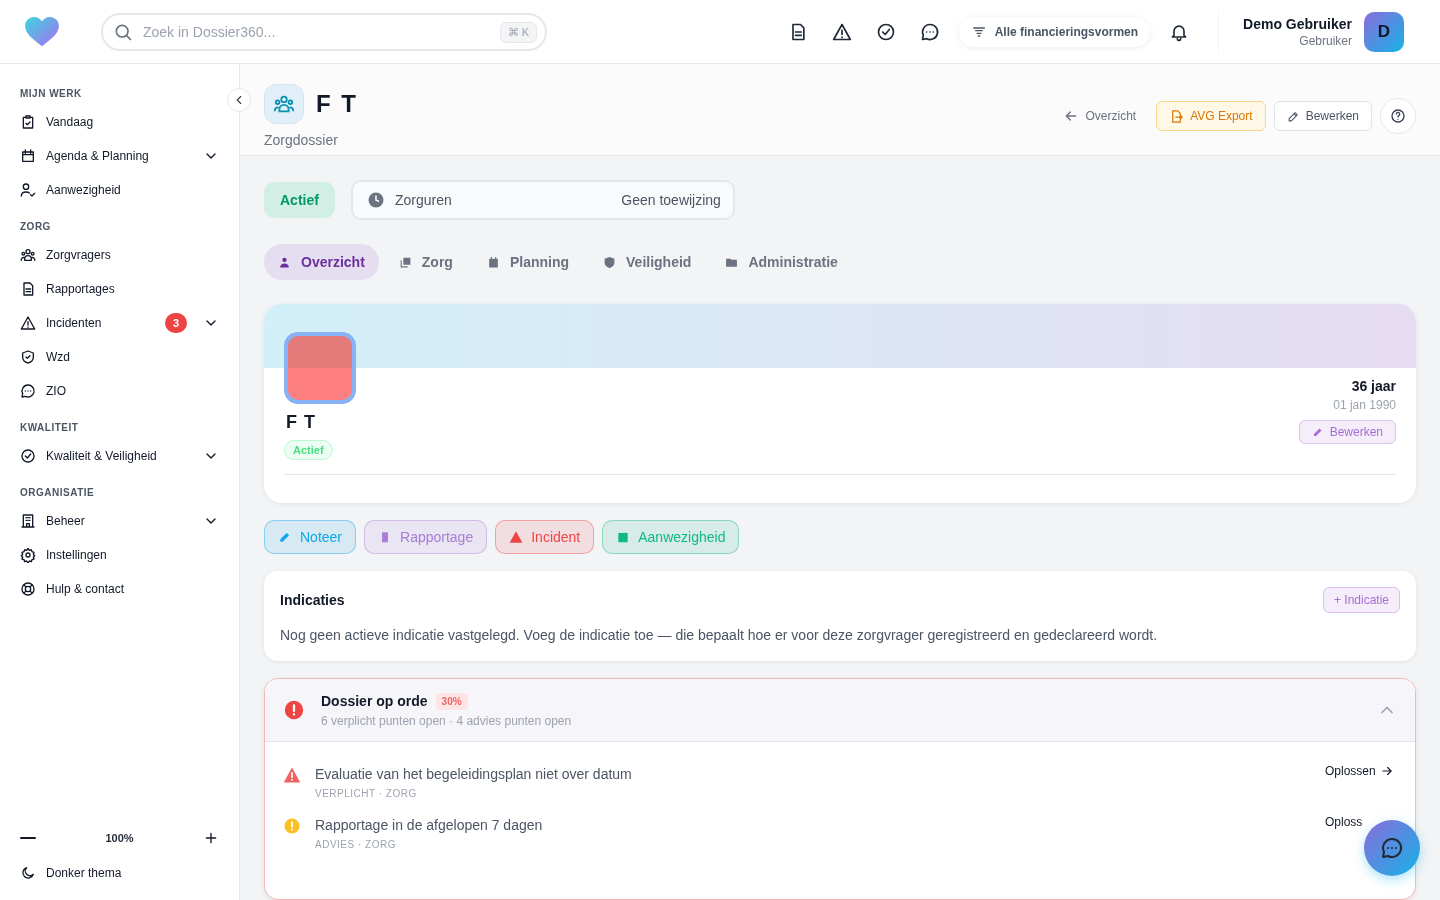  I want to click on sidebar-item: Instellingen, so click(119, 555).